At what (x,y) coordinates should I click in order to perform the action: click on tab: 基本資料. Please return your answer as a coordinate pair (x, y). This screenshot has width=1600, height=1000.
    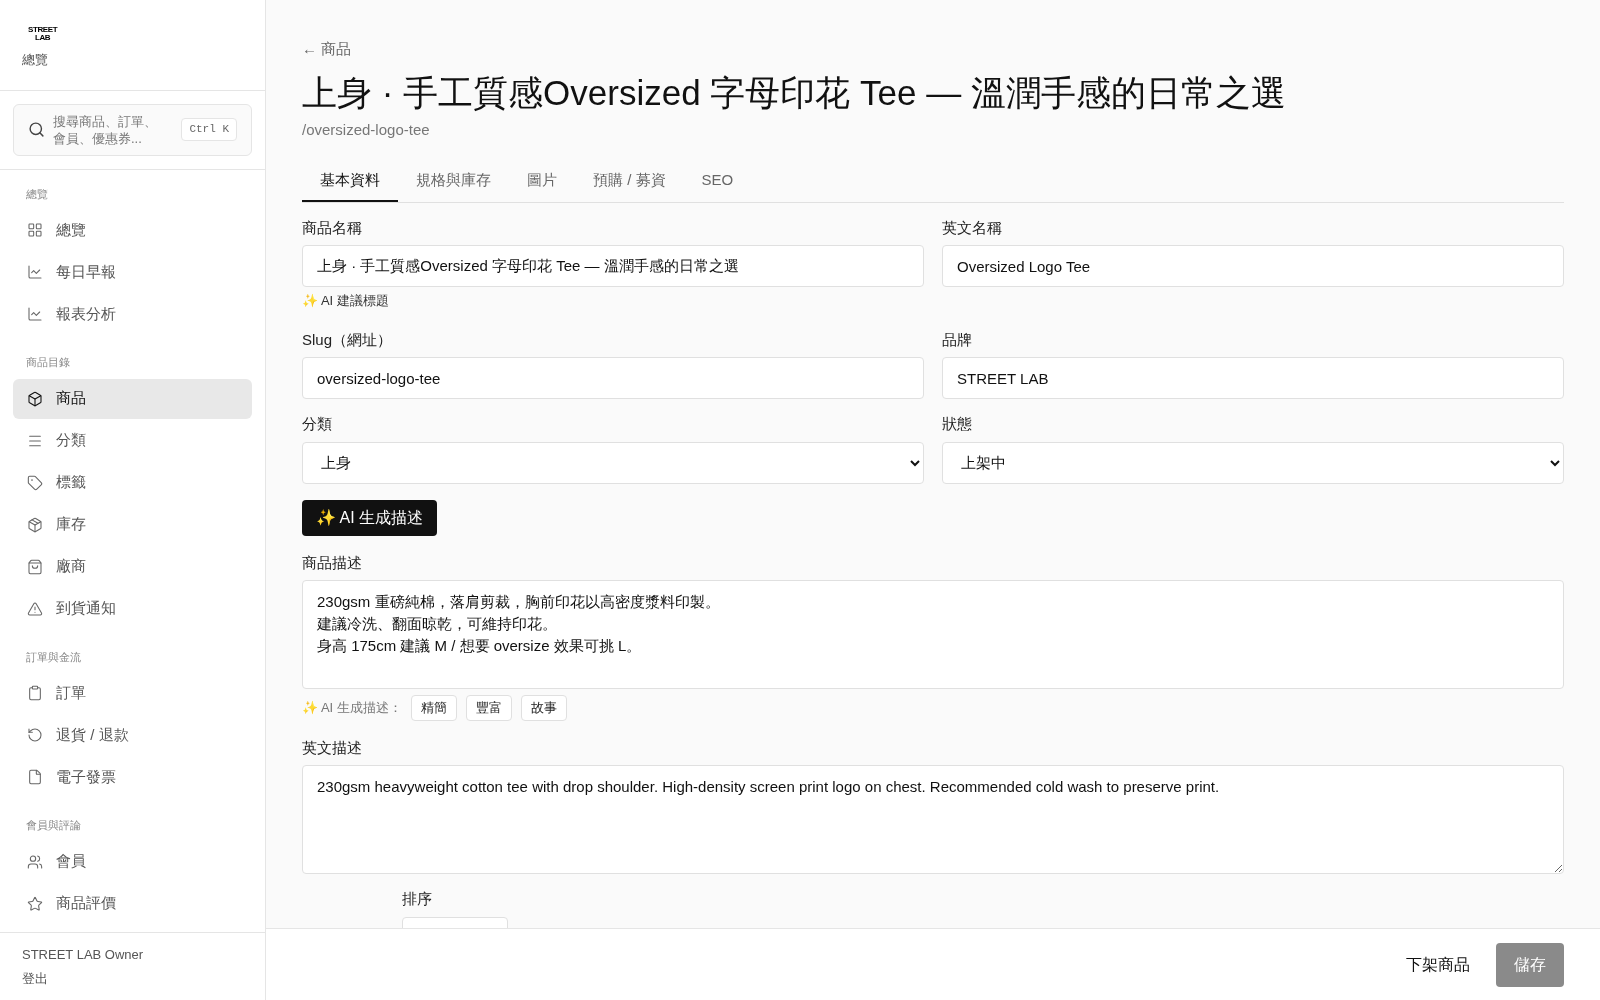
    Looking at the image, I should click on (350, 184).